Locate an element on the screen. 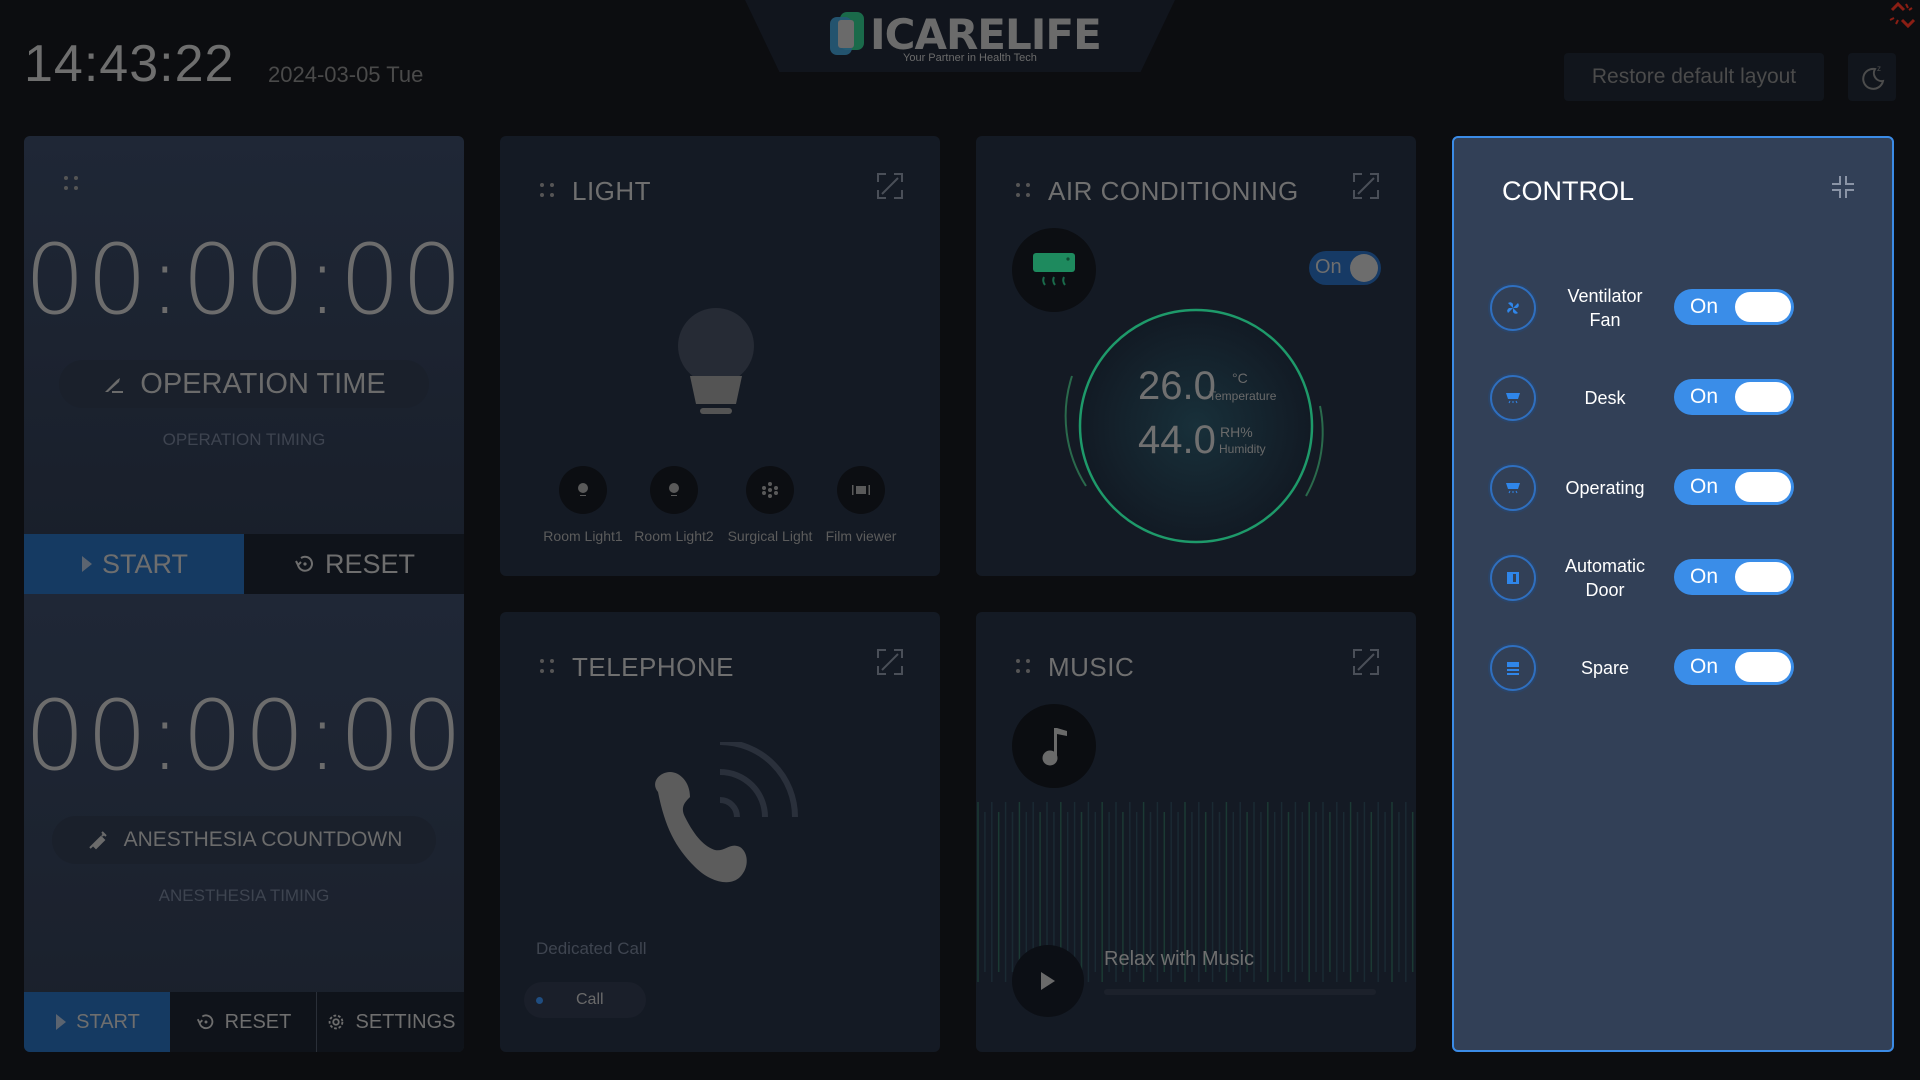 This screenshot has height=1080, width=1920. ventilator-fan-toggle: On is located at coordinates (1734, 307).